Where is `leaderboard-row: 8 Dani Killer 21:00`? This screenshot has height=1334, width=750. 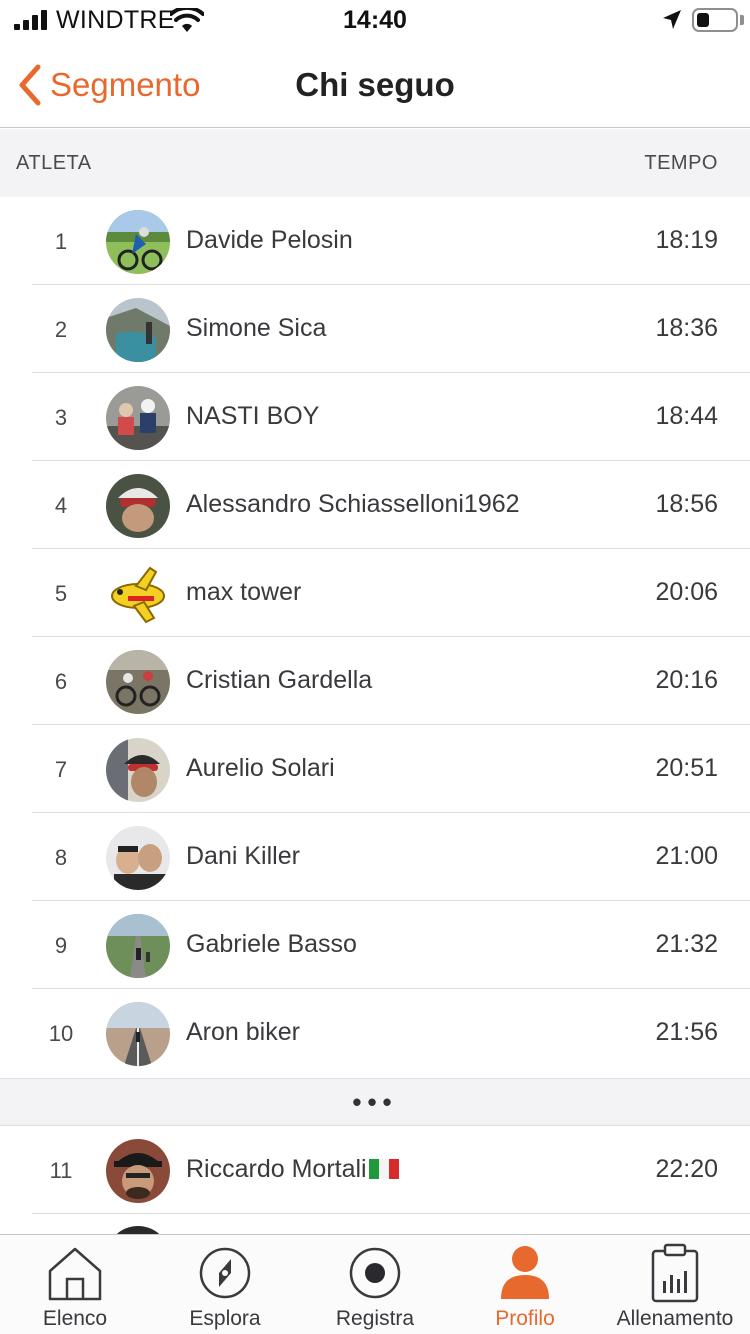 leaderboard-row: 8 Dani Killer 21:00 is located at coordinates (375, 857).